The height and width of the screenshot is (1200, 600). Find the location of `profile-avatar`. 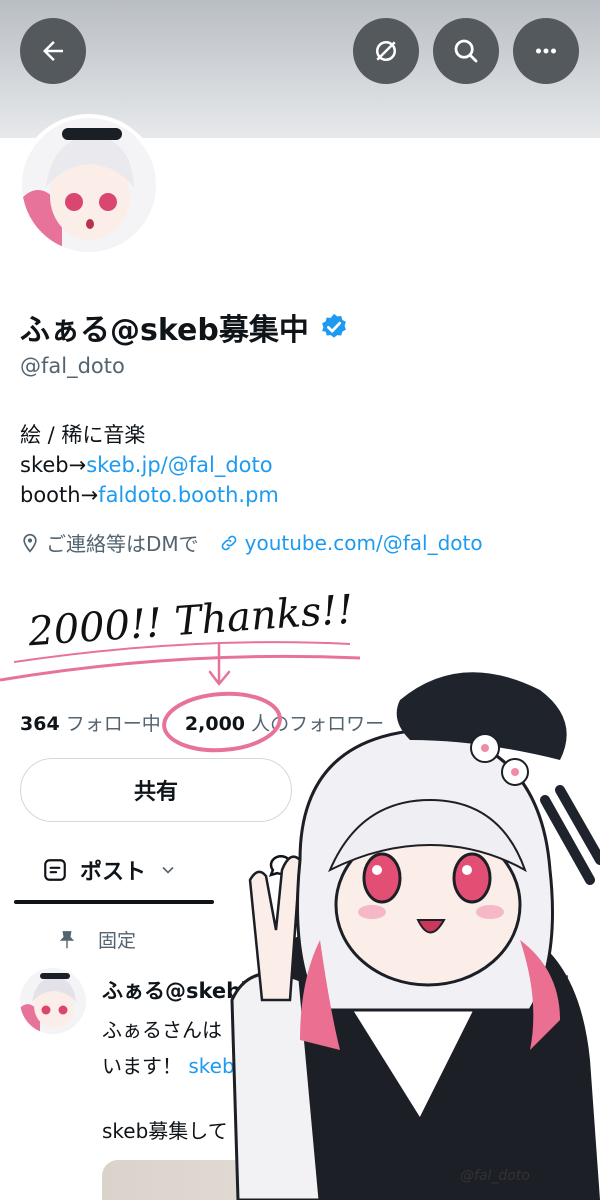

profile-avatar is located at coordinates (89, 185).